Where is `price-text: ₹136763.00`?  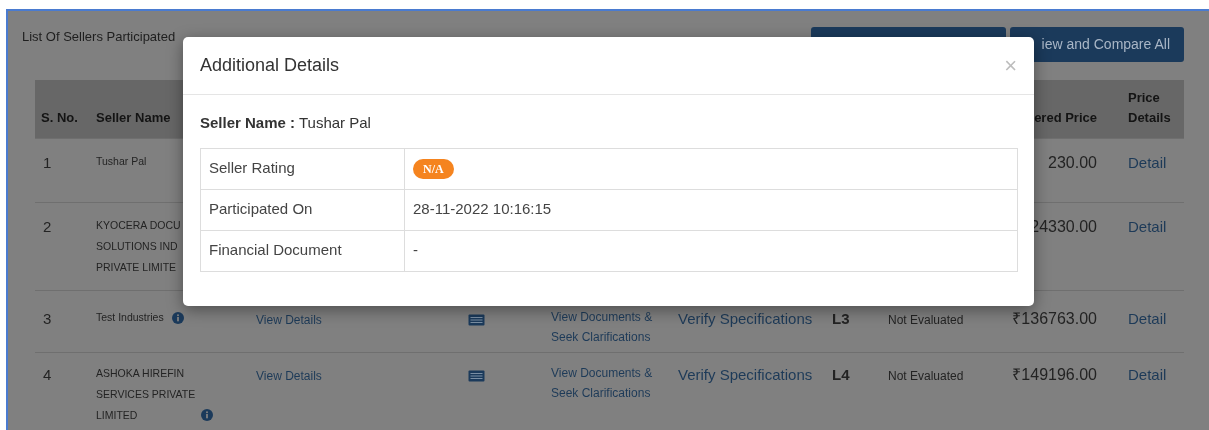 price-text: ₹136763.00 is located at coordinates (1054, 318).